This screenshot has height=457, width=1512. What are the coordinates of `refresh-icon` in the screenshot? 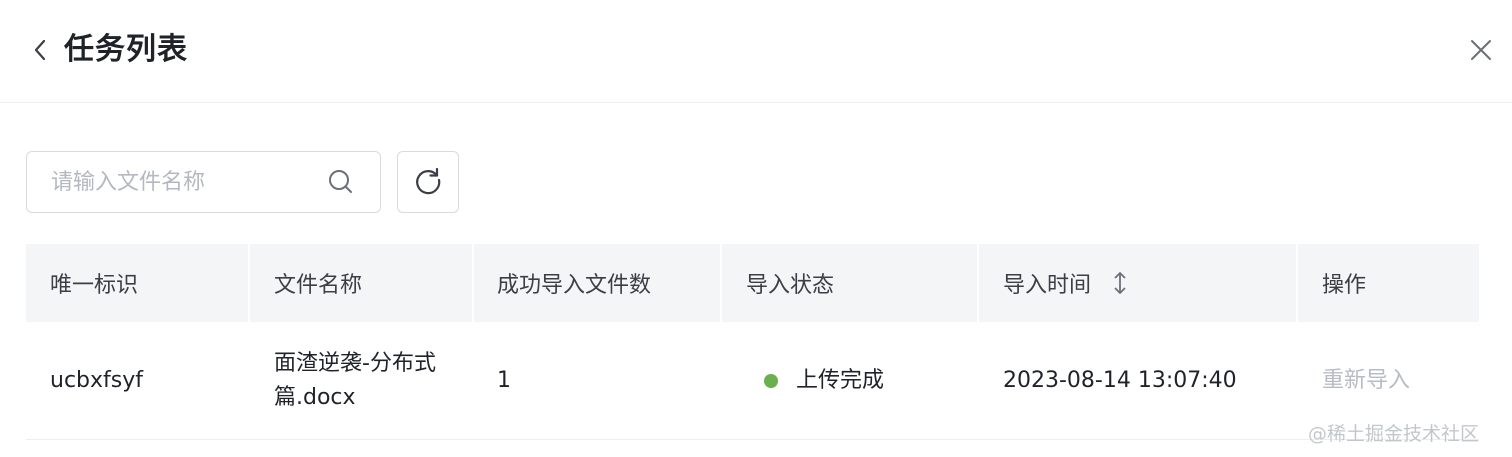 It's located at (428, 182).